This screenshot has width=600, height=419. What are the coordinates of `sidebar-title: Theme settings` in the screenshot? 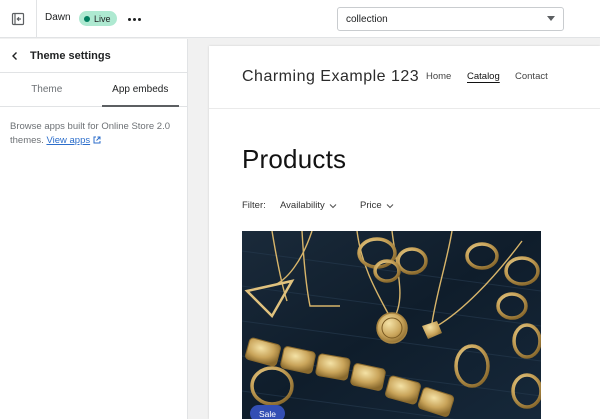 It's located at (70, 55).